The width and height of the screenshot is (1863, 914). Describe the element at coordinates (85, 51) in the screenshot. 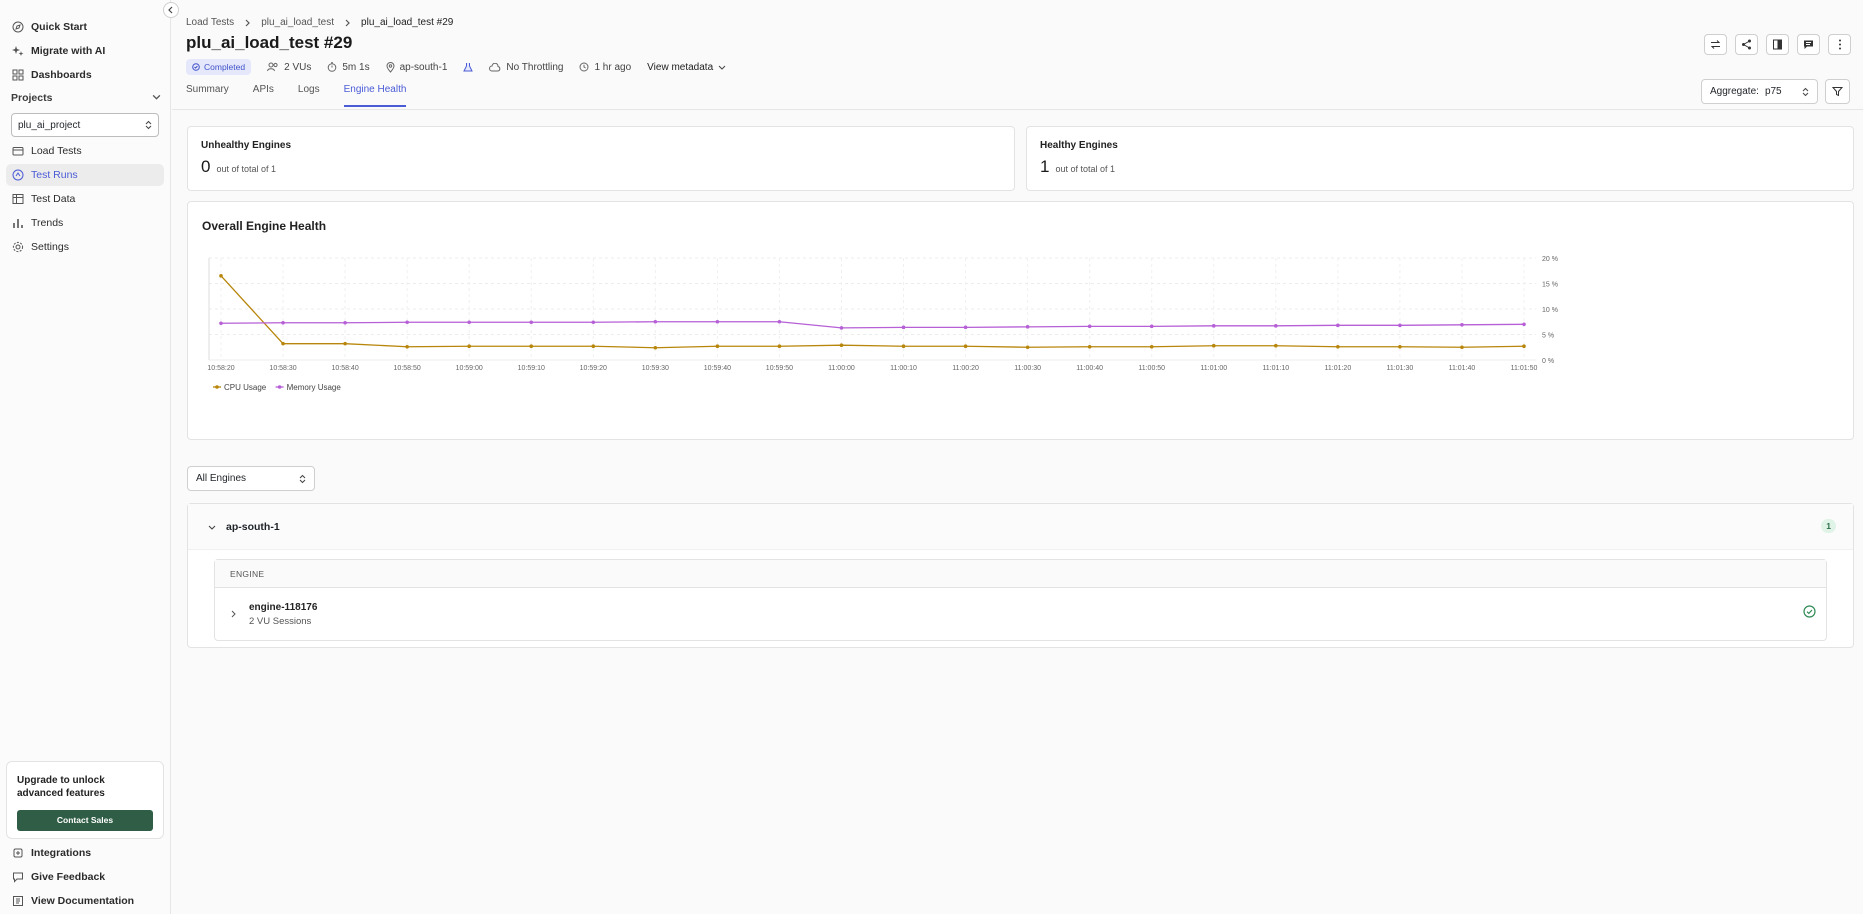

I see `sidebar-item-migrate-with-ai: Migrate with AI` at that location.